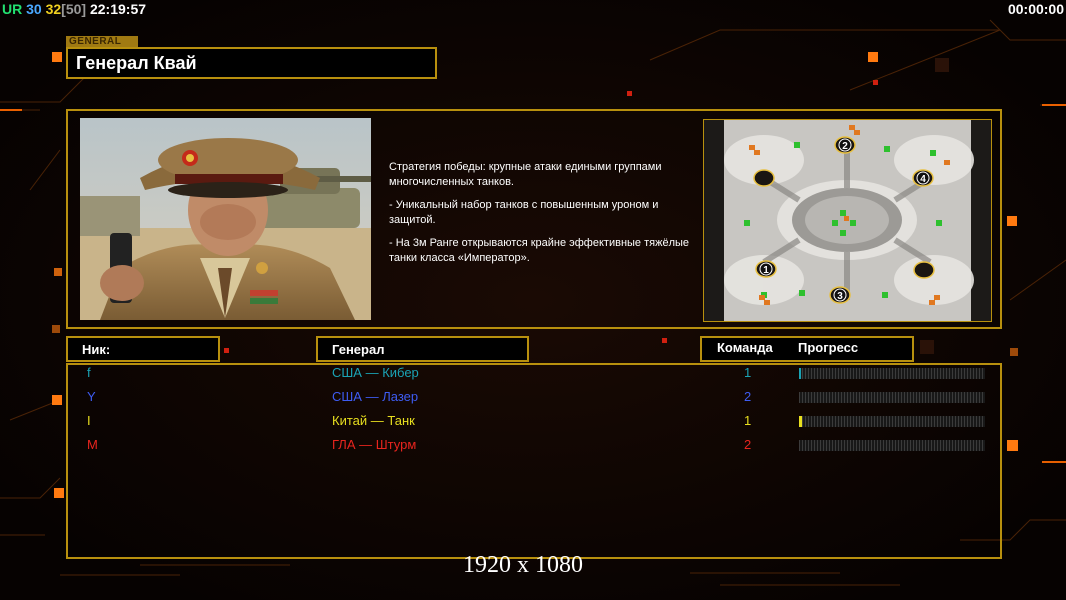 This screenshot has width=1066, height=600. I want to click on column-header-nick: Ник:, so click(143, 349).